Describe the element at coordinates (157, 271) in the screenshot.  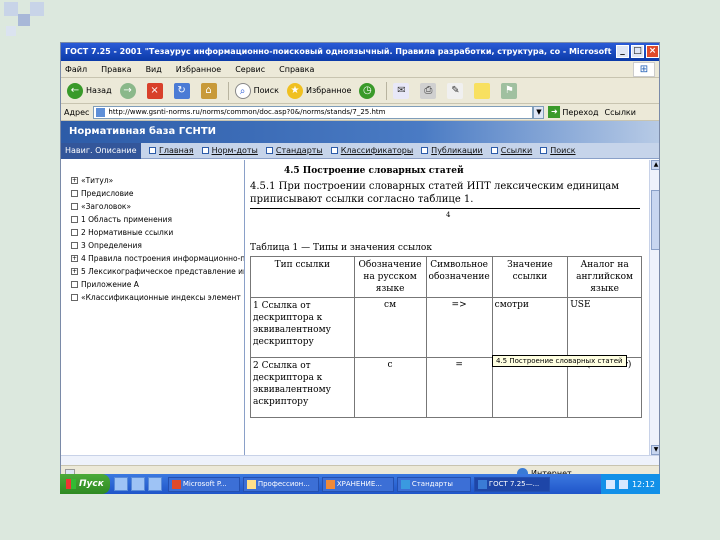
I see `toc-item: +5 Лексикографическое представление инф` at that location.